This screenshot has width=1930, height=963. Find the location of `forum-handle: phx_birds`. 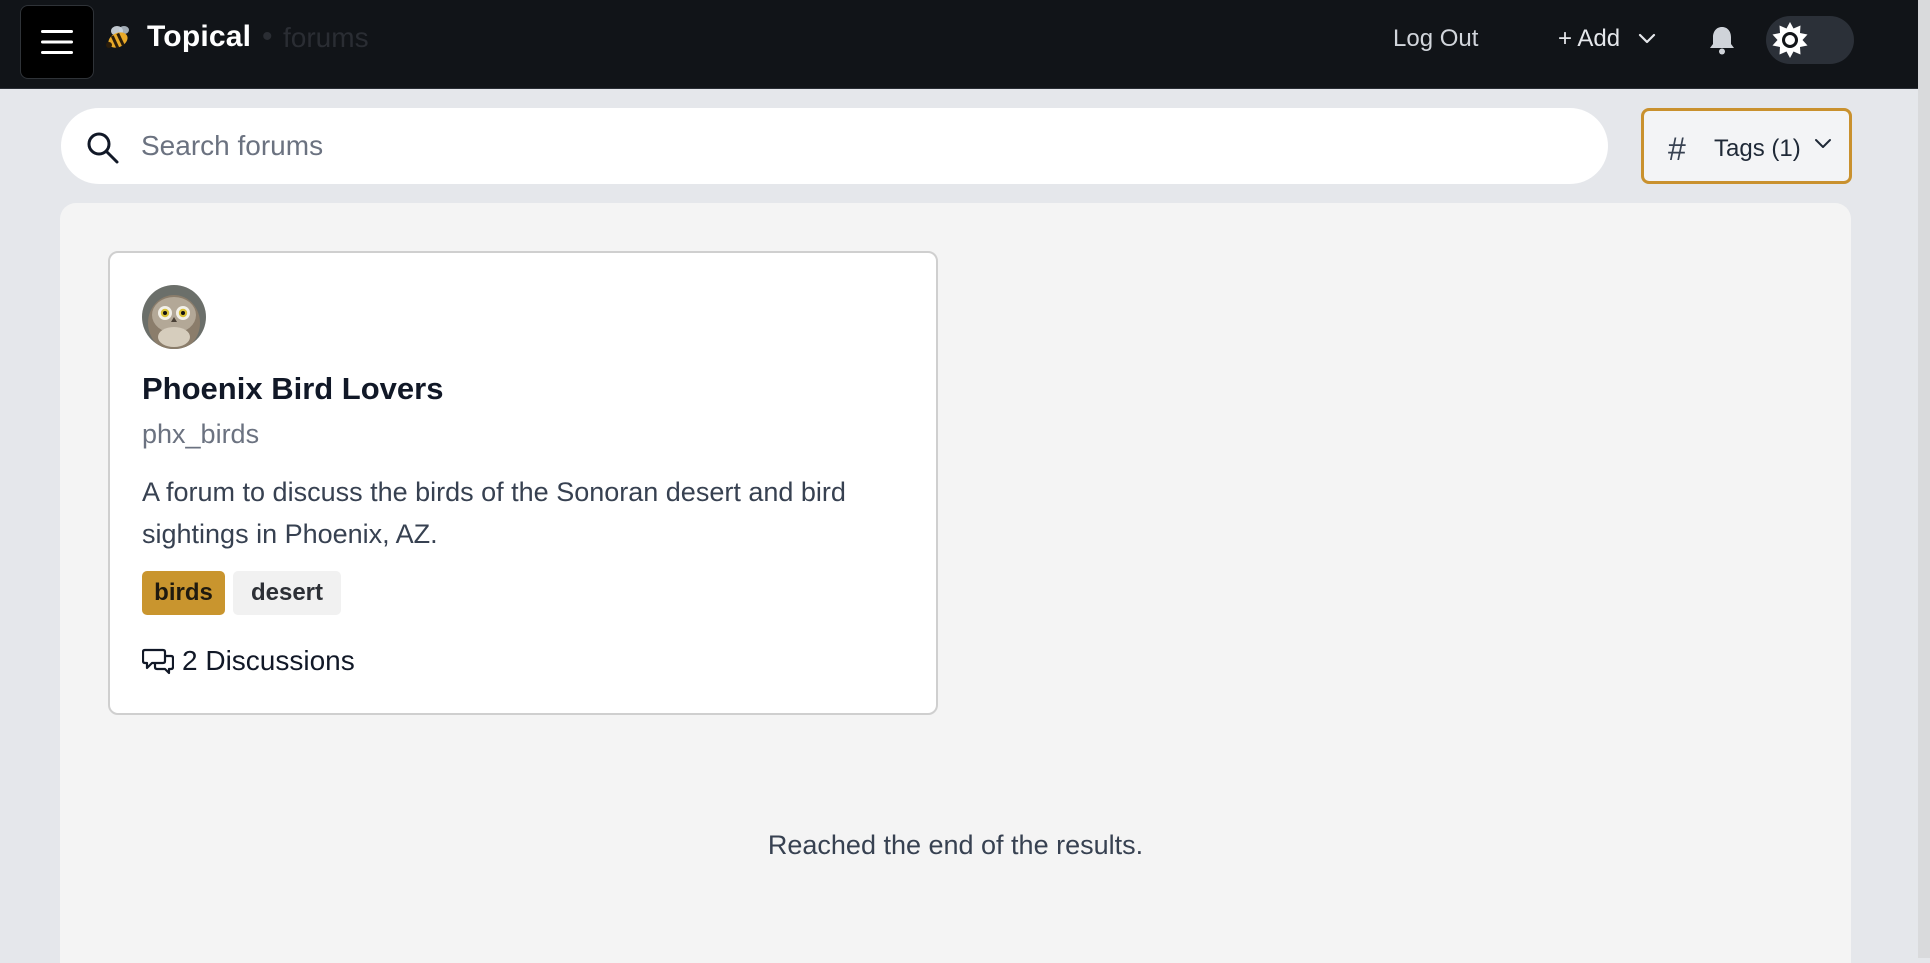

forum-handle: phx_birds is located at coordinates (201, 434).